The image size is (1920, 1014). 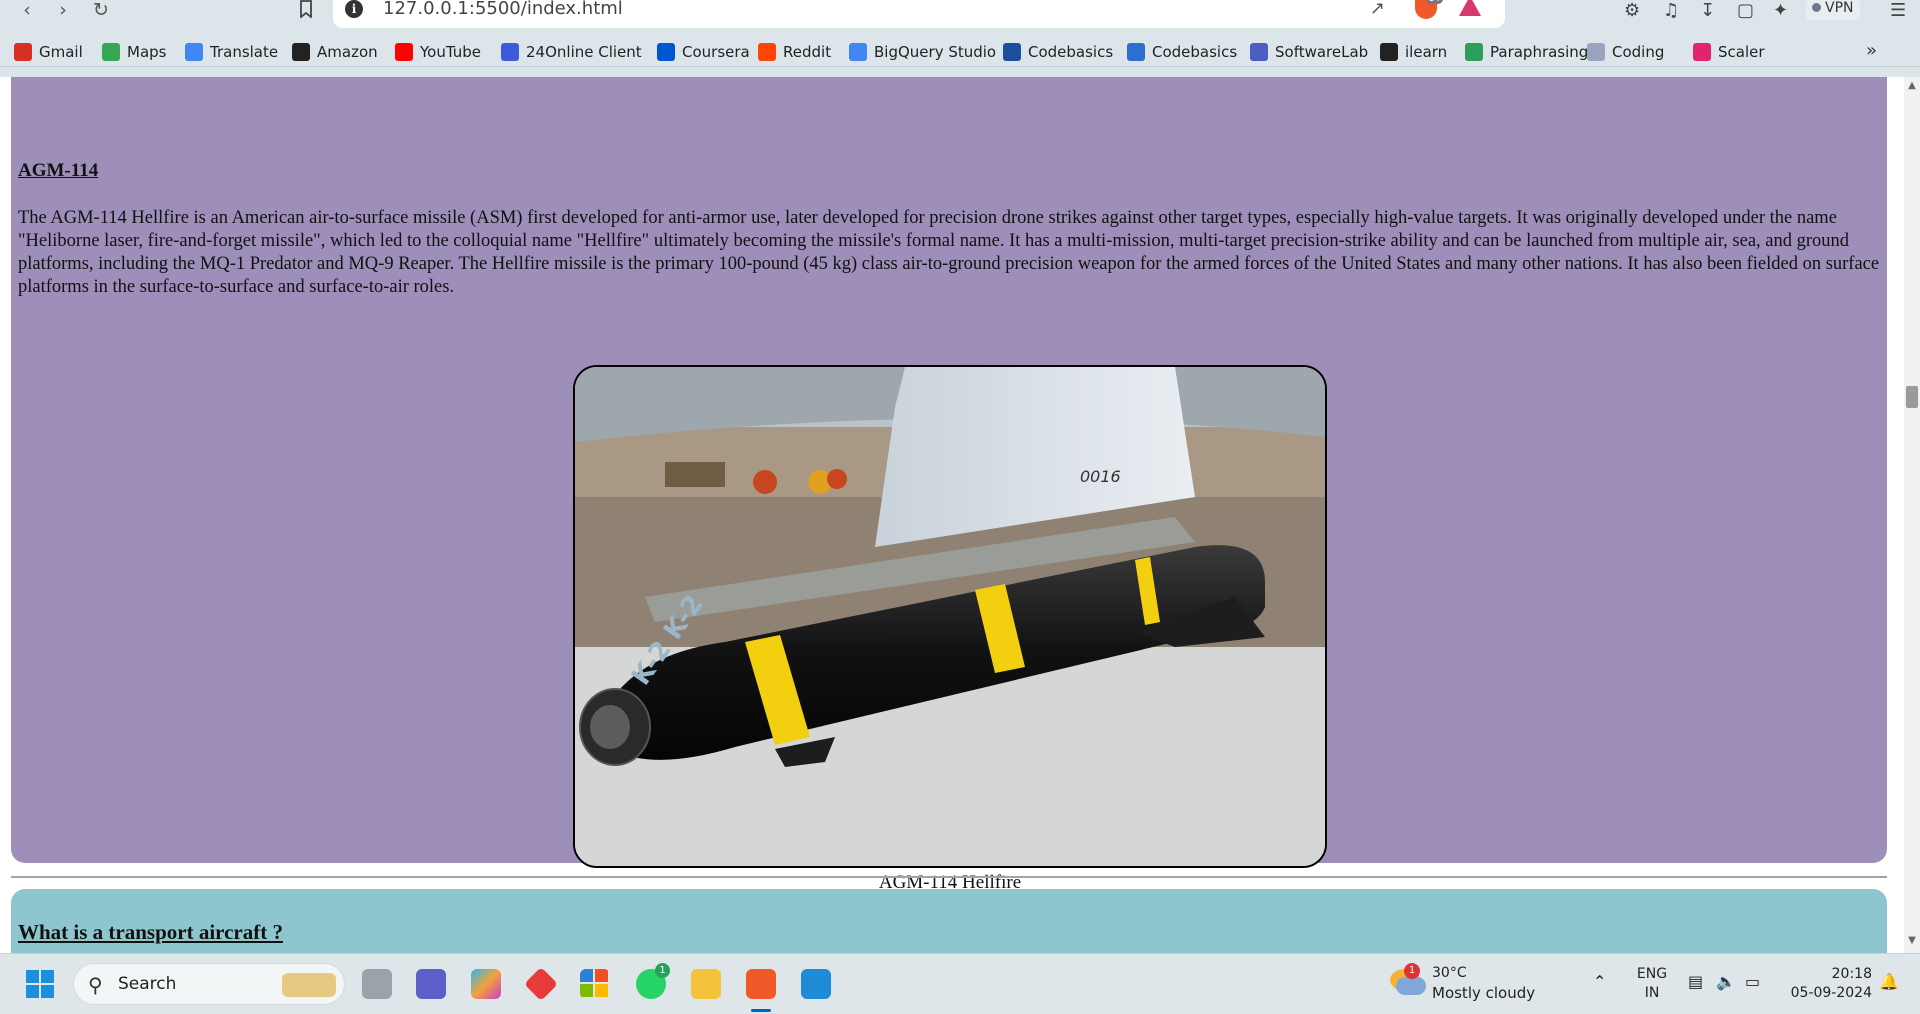 I want to click on brave-shields-count: 14, so click(x=1434, y=2).